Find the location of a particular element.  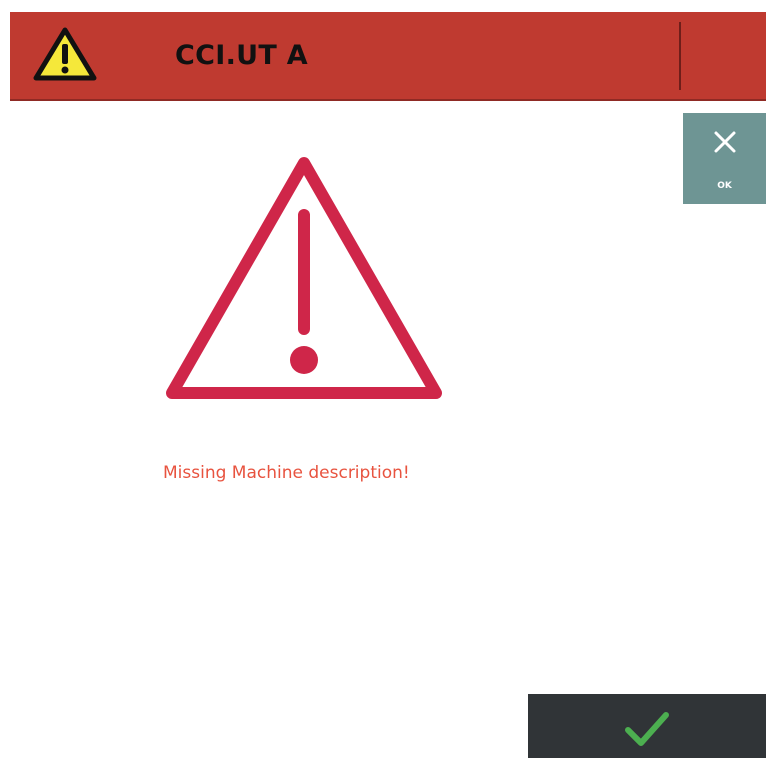

confirm-button is located at coordinates (647, 726).